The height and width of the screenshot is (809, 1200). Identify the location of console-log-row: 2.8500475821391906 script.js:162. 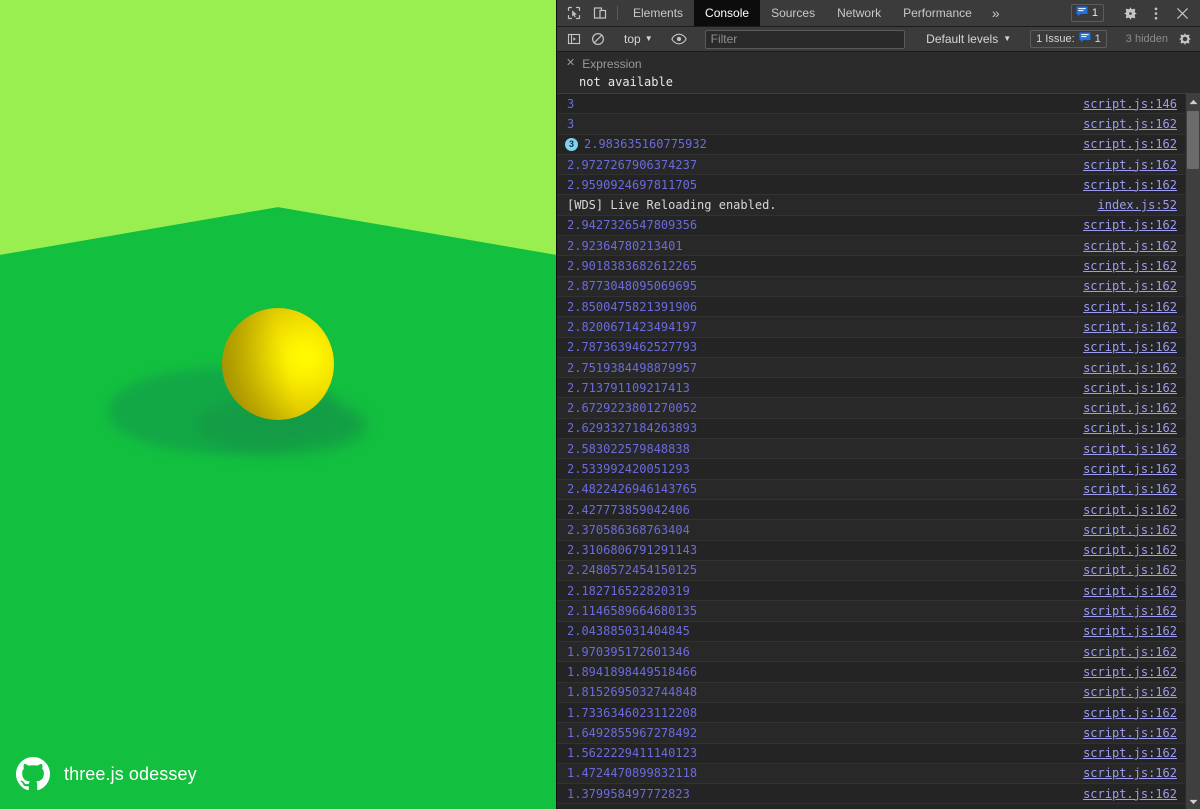
(871, 307).